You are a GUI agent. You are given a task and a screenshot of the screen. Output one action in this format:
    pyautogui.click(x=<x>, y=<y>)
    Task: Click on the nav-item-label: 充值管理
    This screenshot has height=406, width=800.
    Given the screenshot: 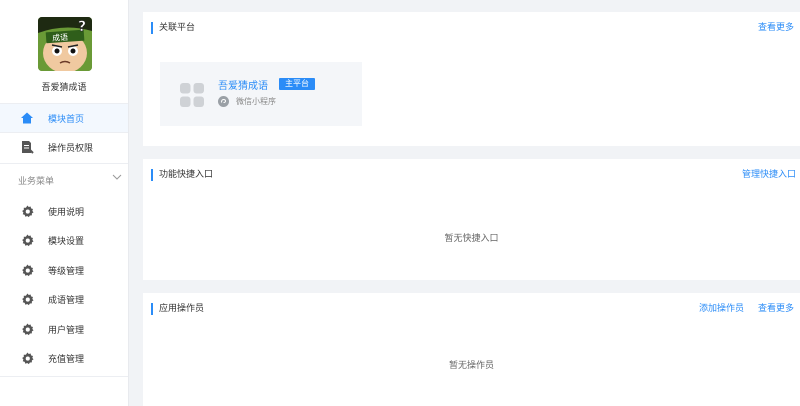 What is the action you would take?
    pyautogui.click(x=66, y=359)
    